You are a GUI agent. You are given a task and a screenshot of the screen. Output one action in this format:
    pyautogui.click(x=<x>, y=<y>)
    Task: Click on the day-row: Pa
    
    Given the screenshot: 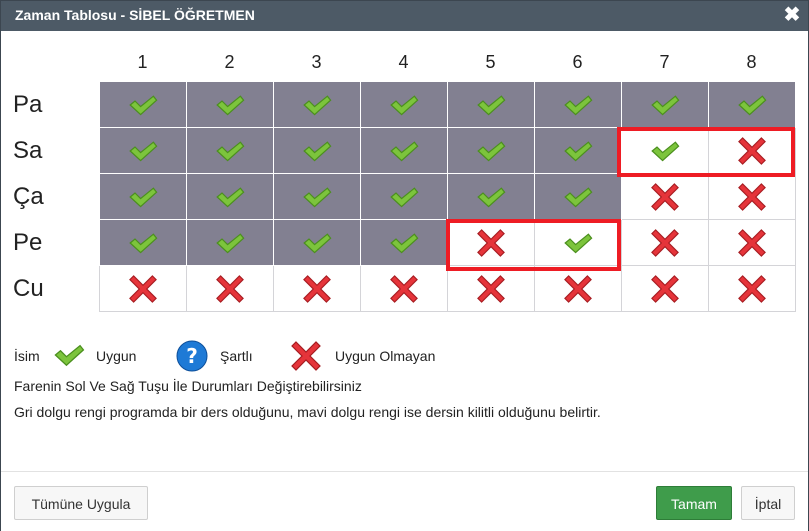 What is the action you would take?
    pyautogui.click(x=404, y=104)
    